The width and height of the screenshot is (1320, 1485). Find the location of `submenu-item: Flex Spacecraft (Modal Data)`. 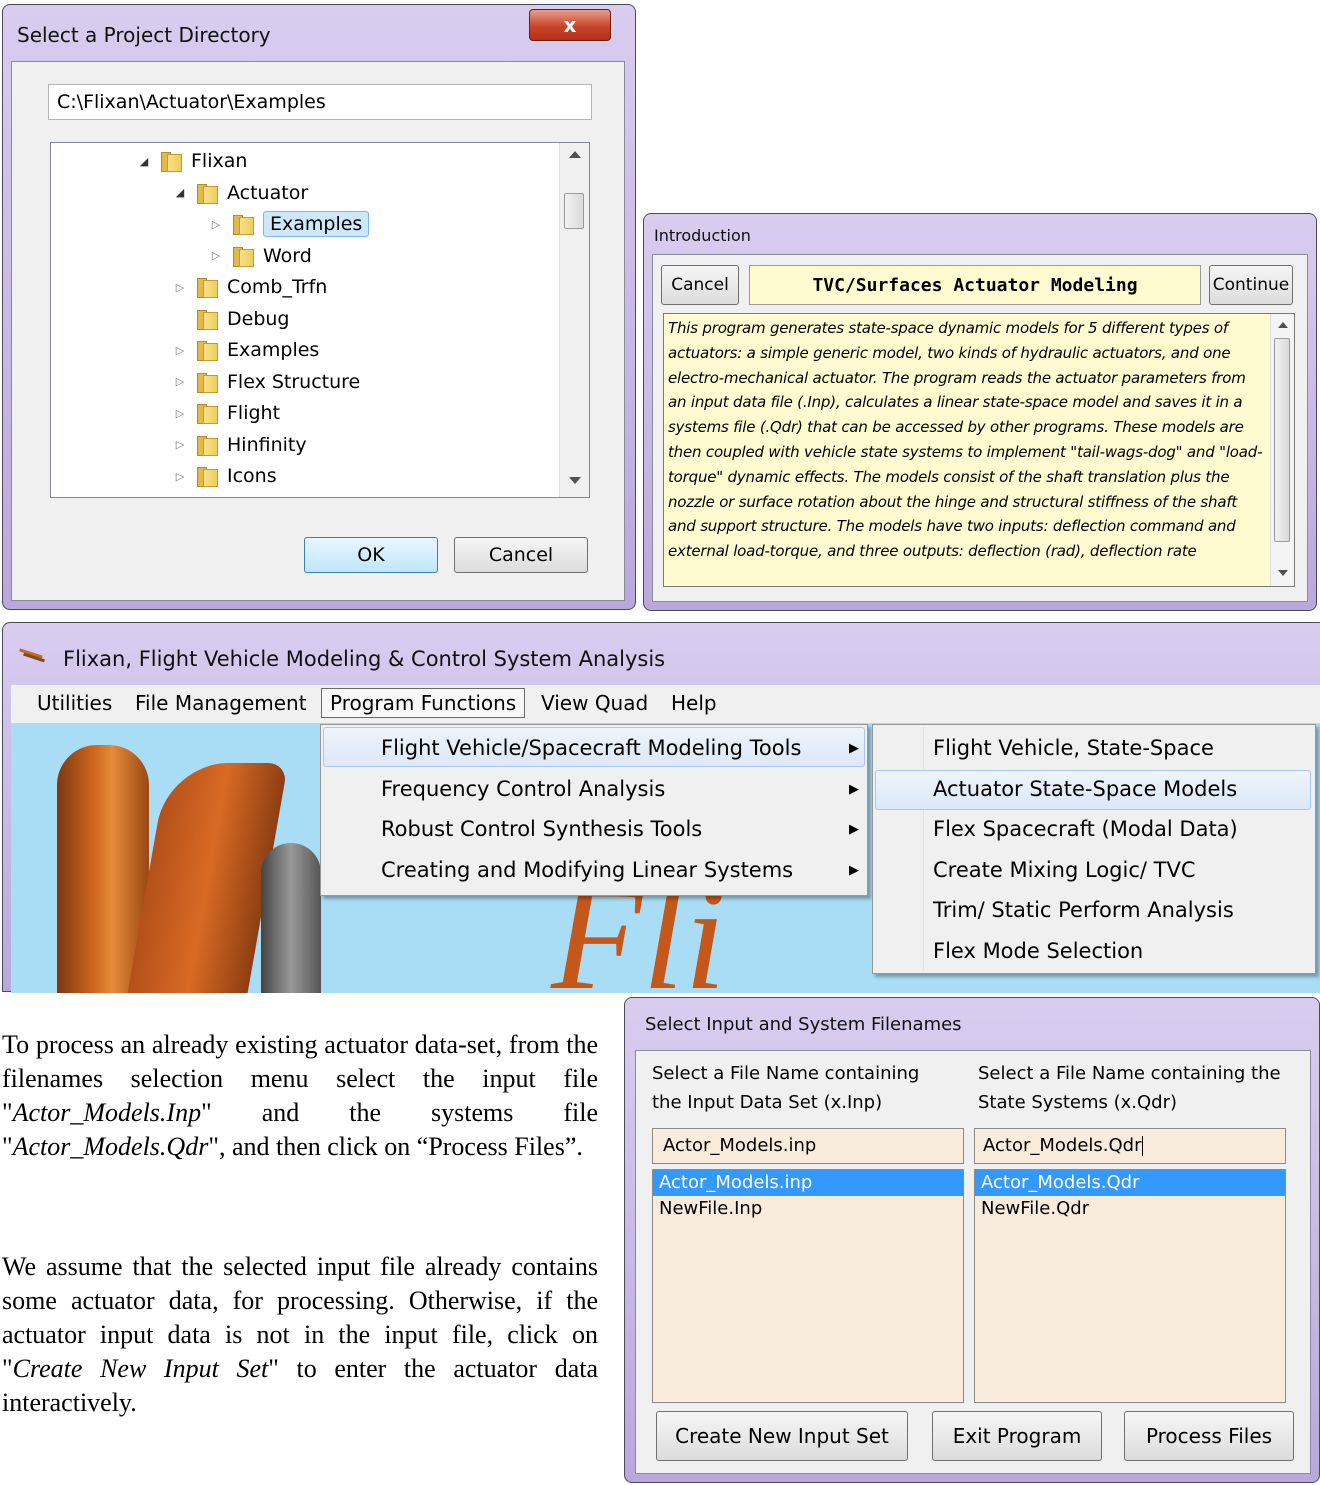

submenu-item: Flex Spacecraft (Modal Data) is located at coordinates (1085, 829).